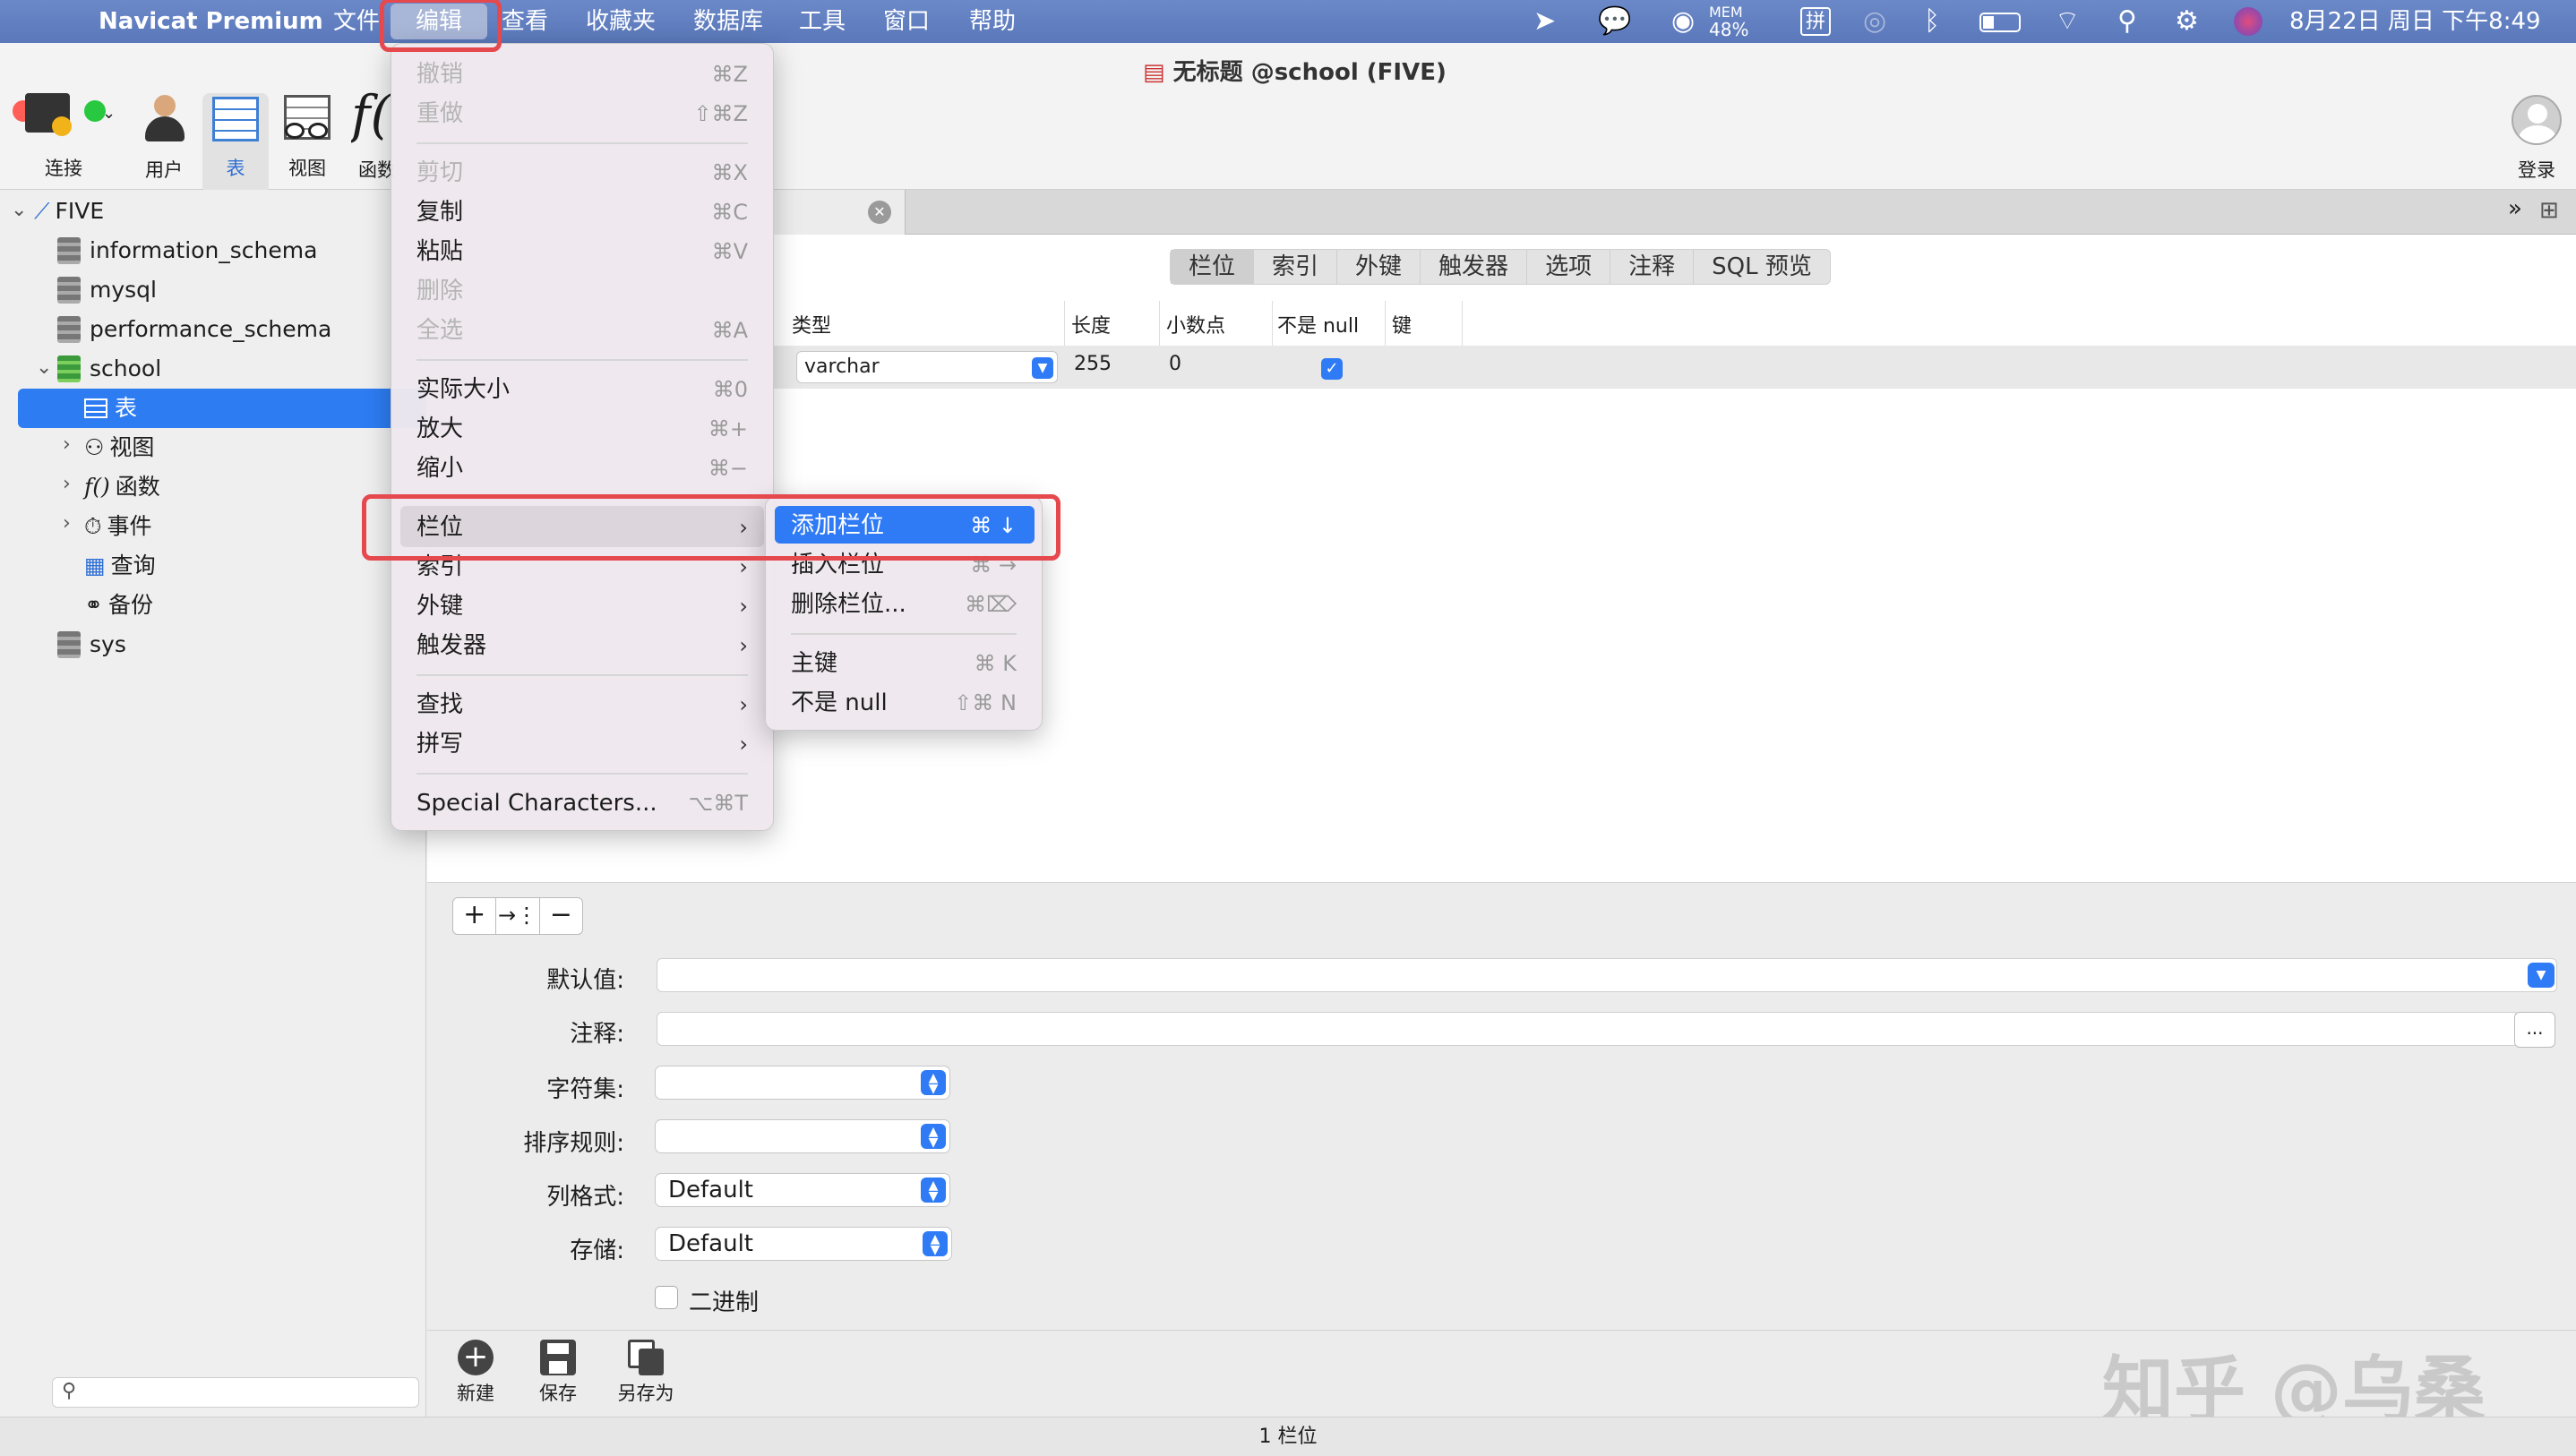 This screenshot has width=2576, height=1456. I want to click on menu-item-delete-field: 删除栏位... ⌘⌦, so click(907, 604).